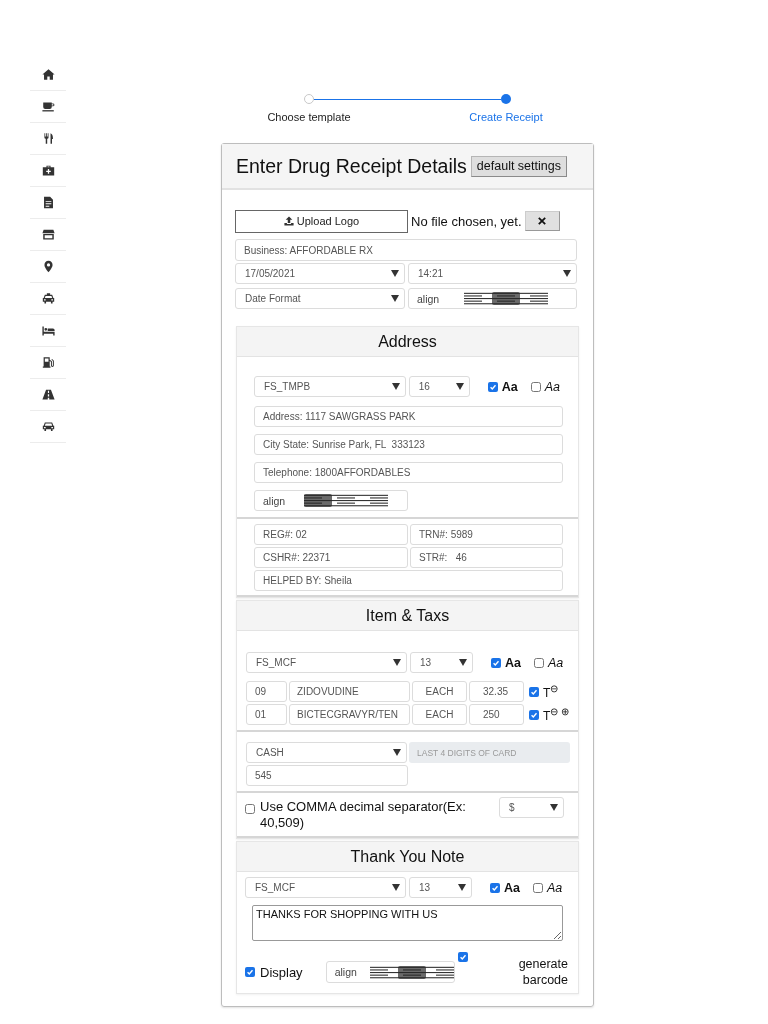 This screenshot has height=1024, width=768. I want to click on map-pin-icon, so click(48, 266).